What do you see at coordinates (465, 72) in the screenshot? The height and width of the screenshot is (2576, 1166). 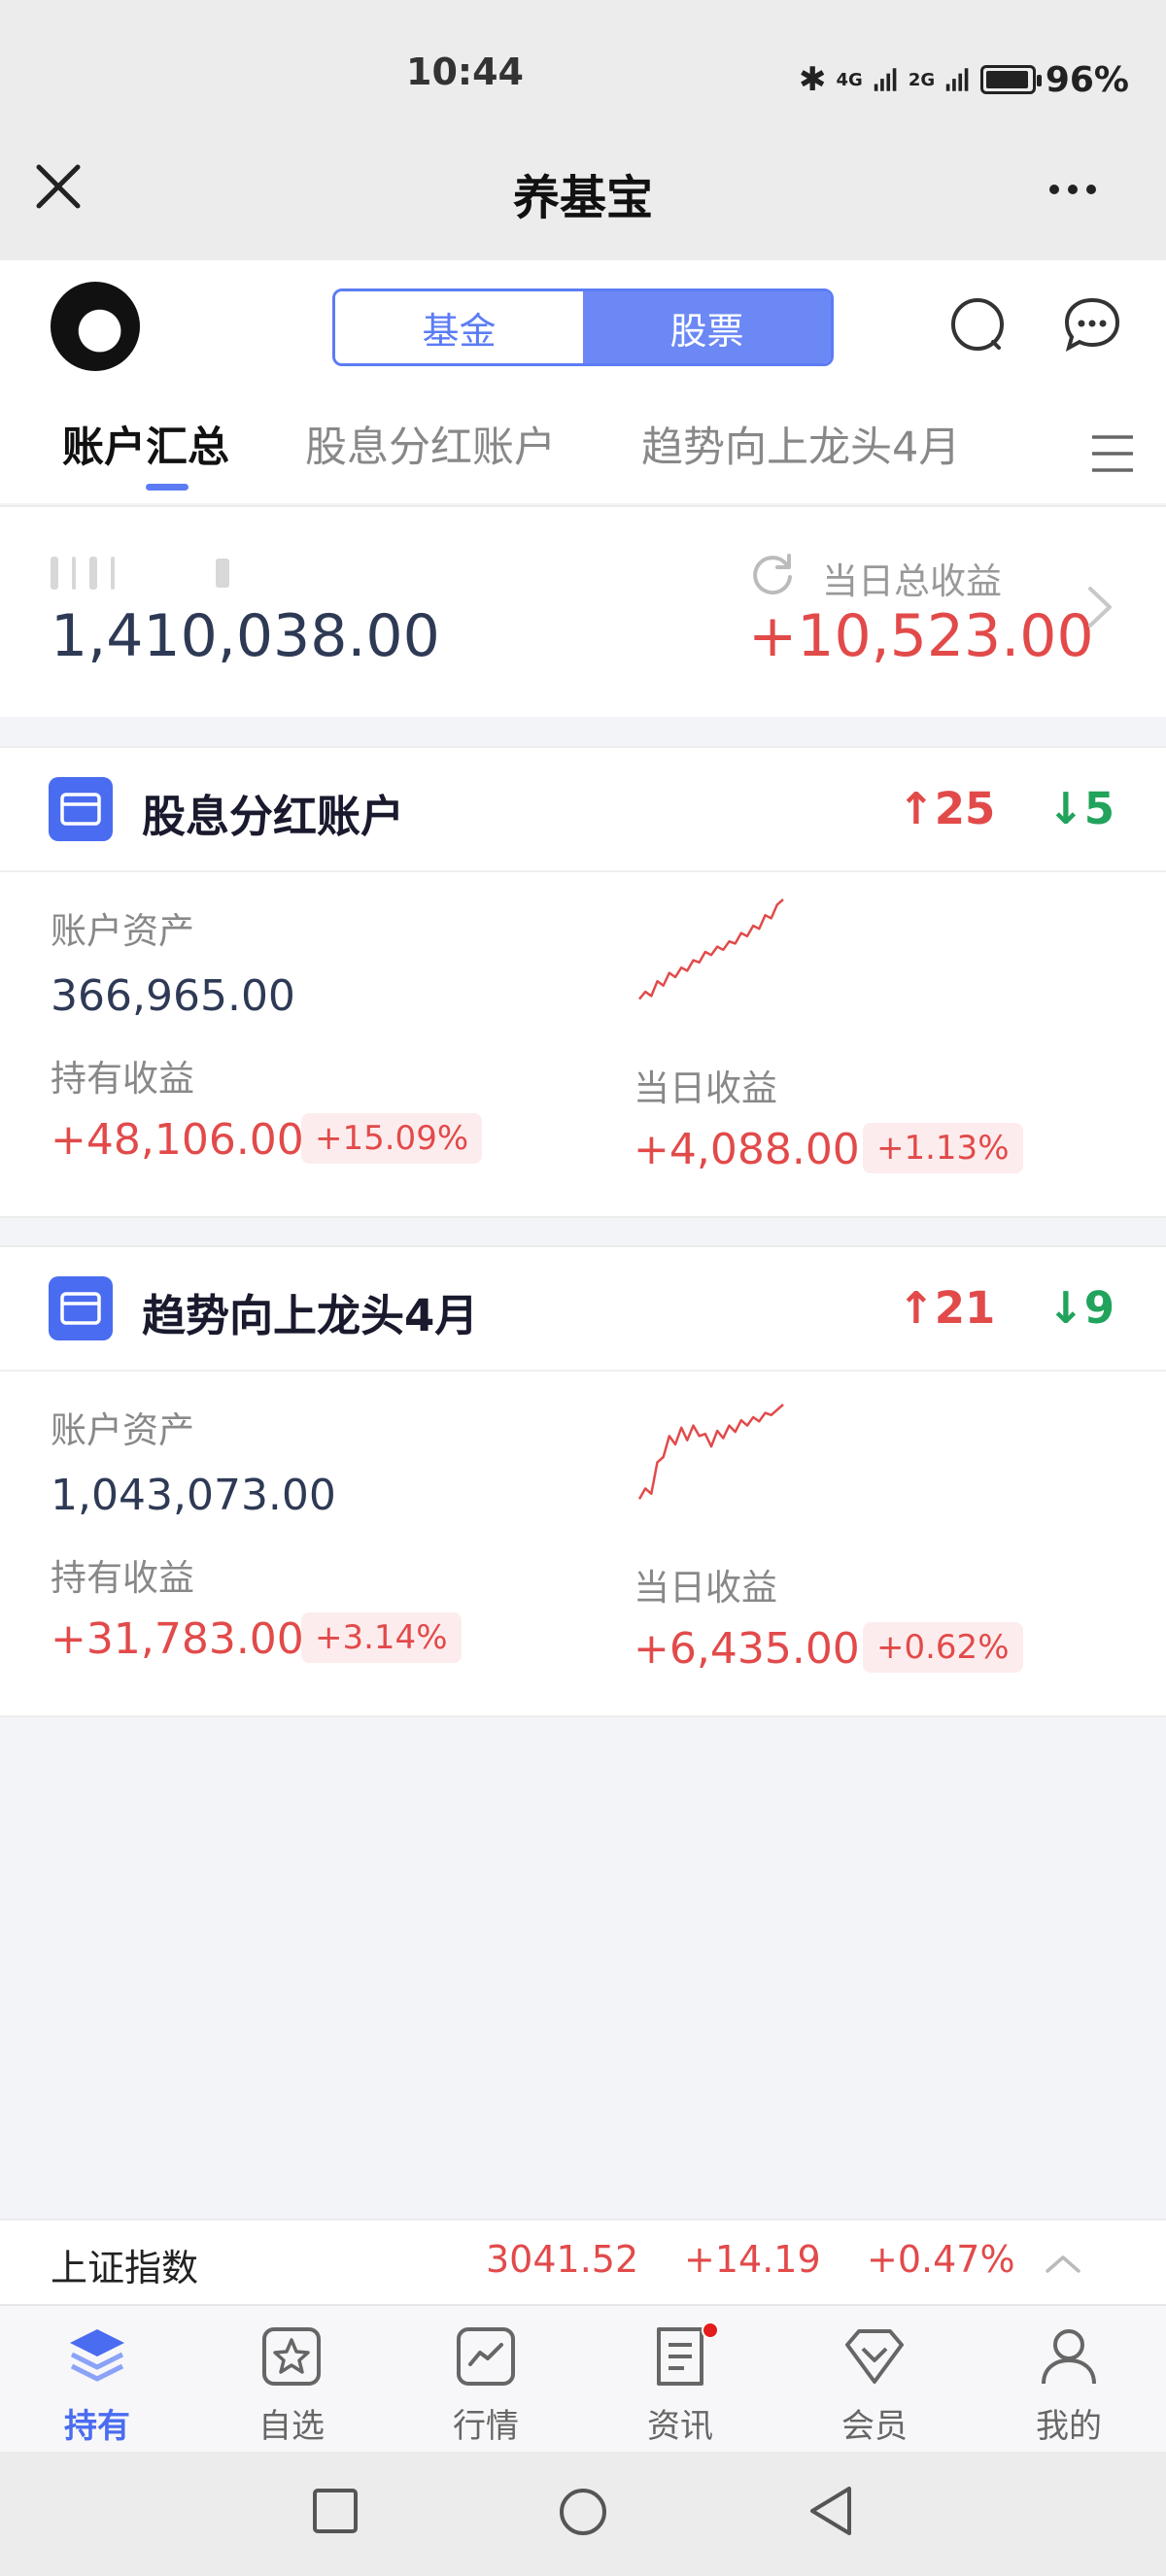 I see `clock: 10:44` at bounding box center [465, 72].